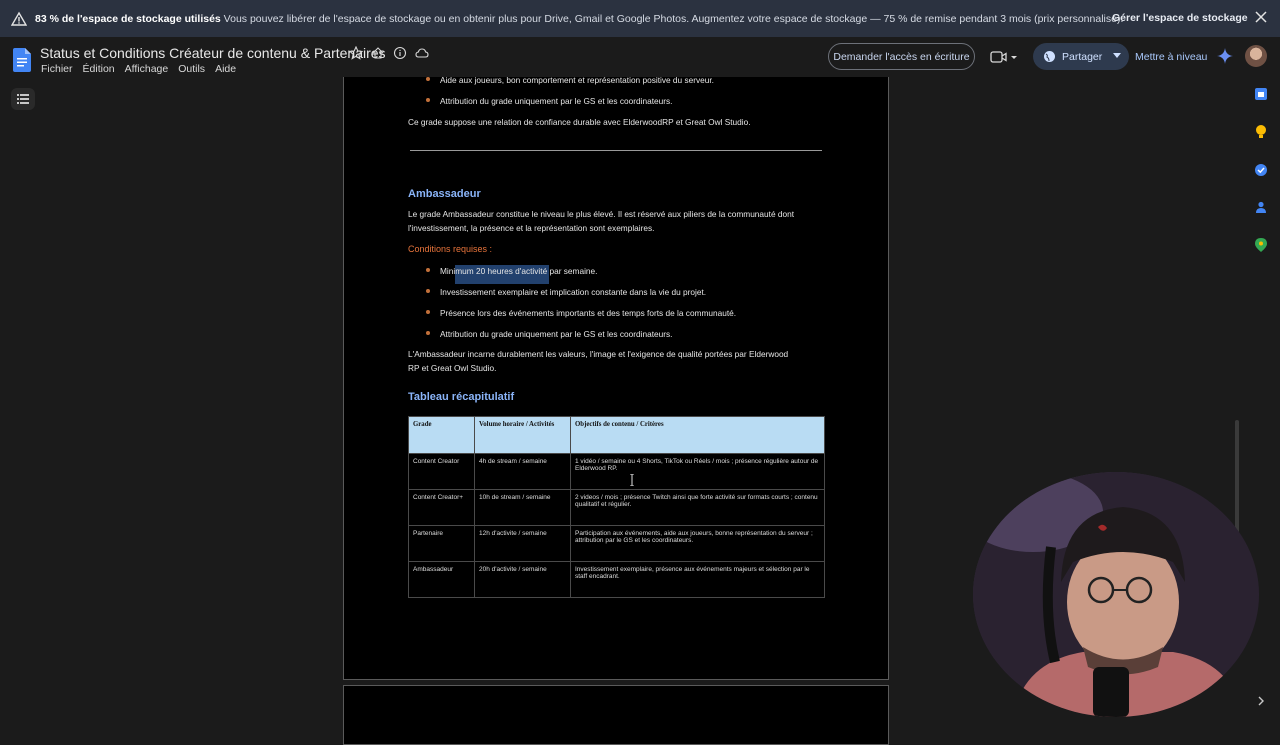  Describe the element at coordinates (356, 53) in the screenshot. I see `star-icon` at that location.